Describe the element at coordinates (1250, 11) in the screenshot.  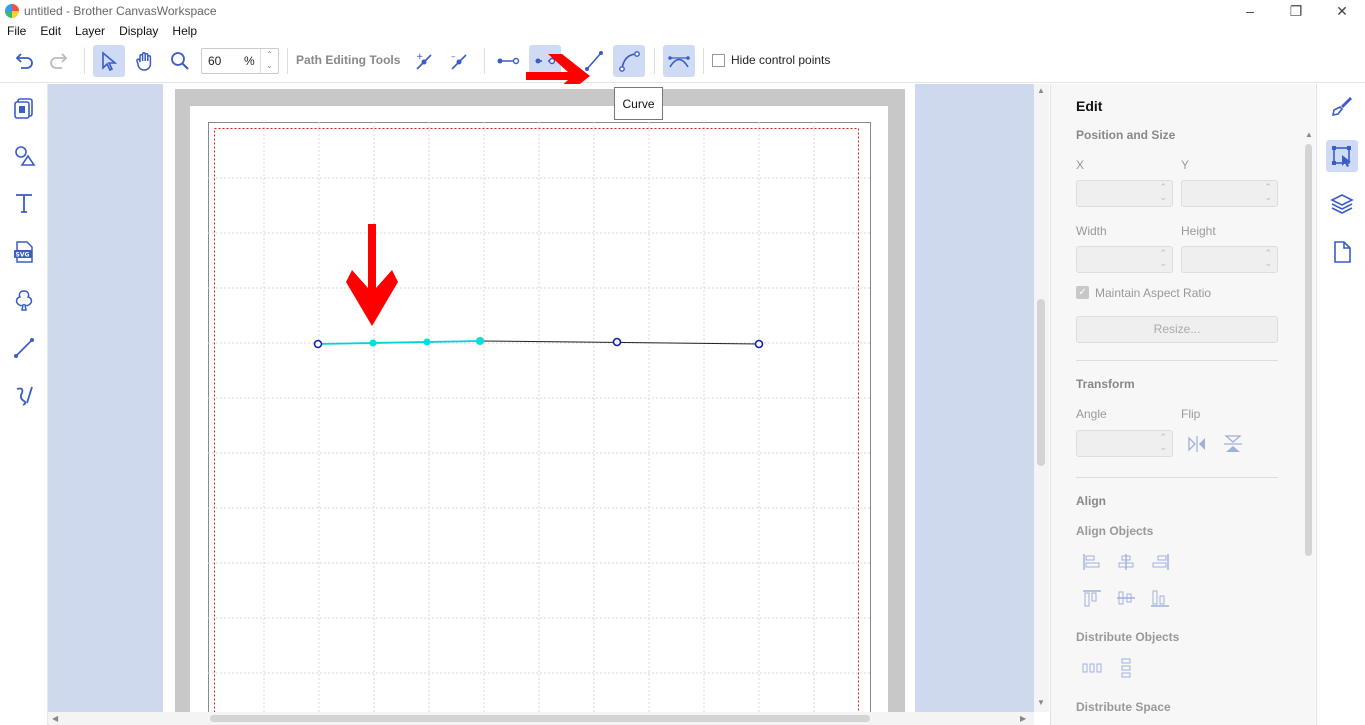
I see `minimize-button: –` at that location.